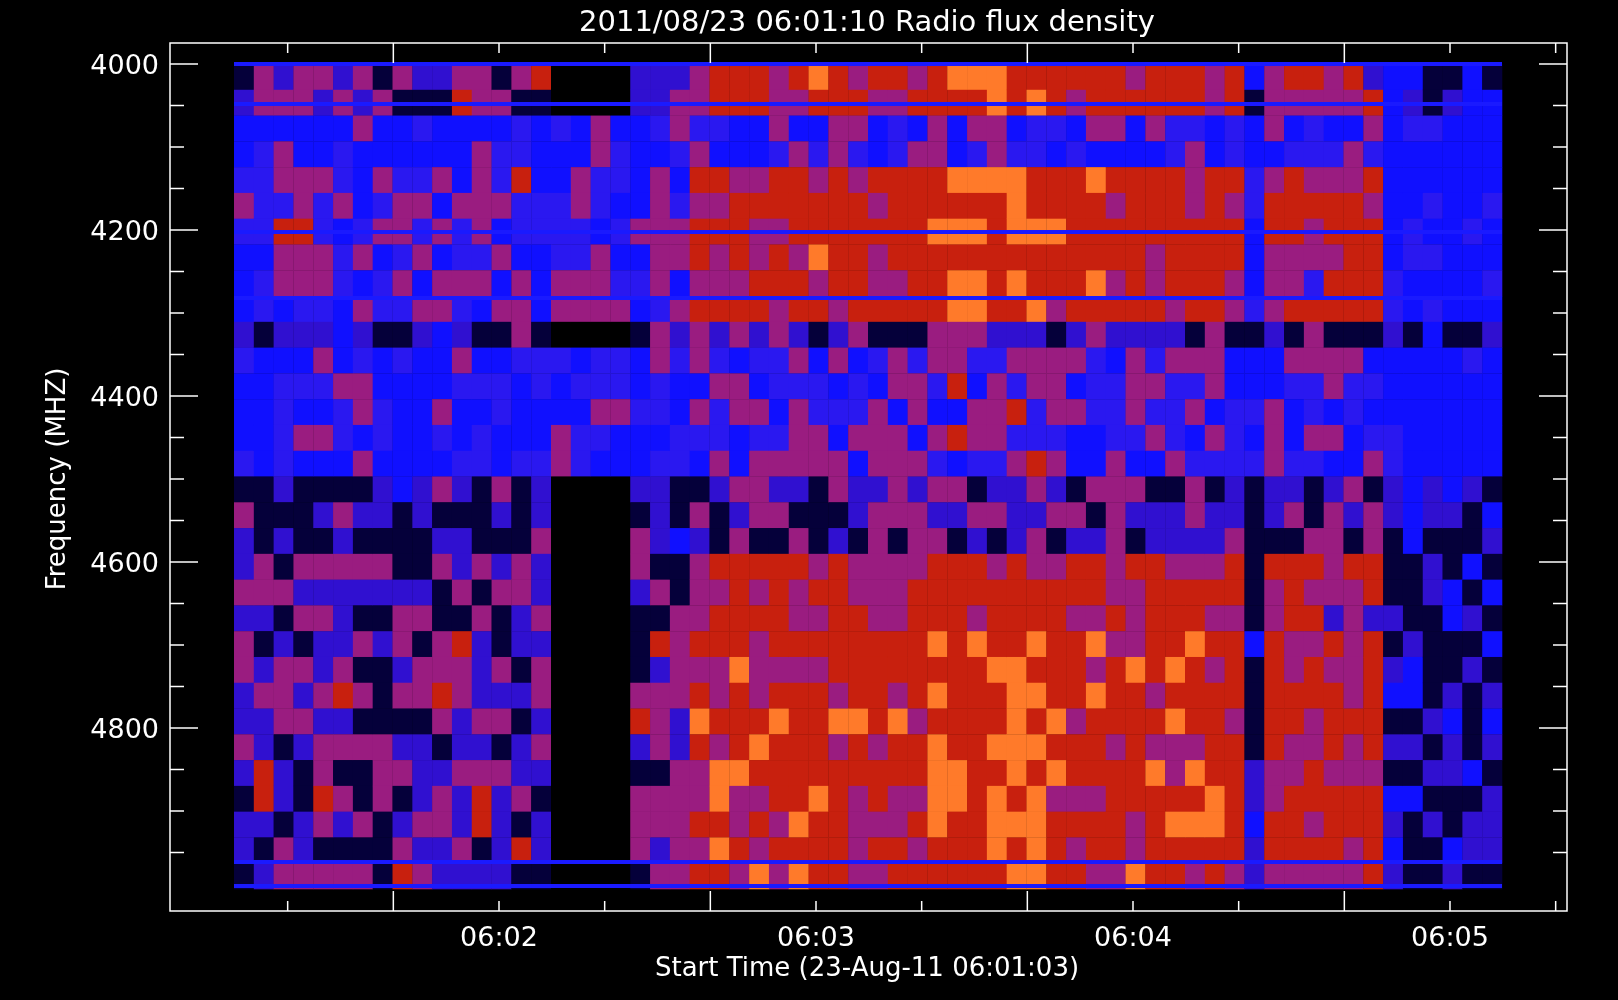 Image resolution: width=1618 pixels, height=1000 pixels. I want to click on y-tick-label: 4800, so click(124, 728).